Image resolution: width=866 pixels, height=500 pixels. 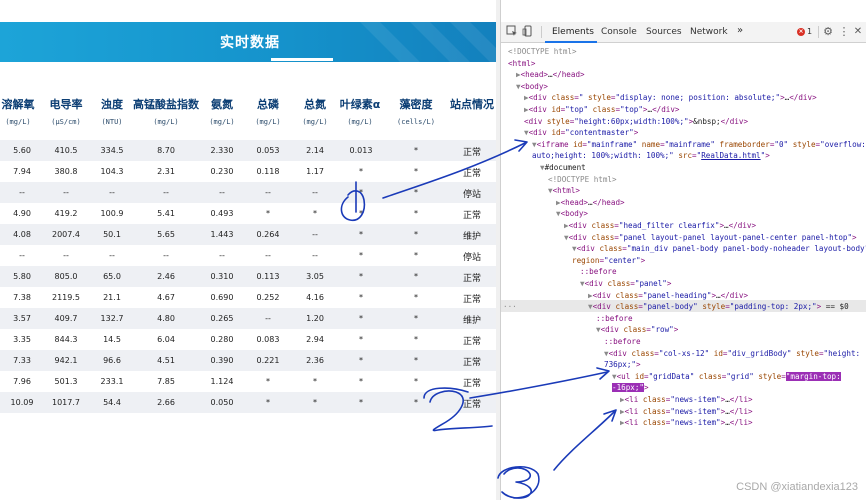 What do you see at coordinates (818, 32) in the screenshot?
I see `toolbar-separator` at bounding box center [818, 32].